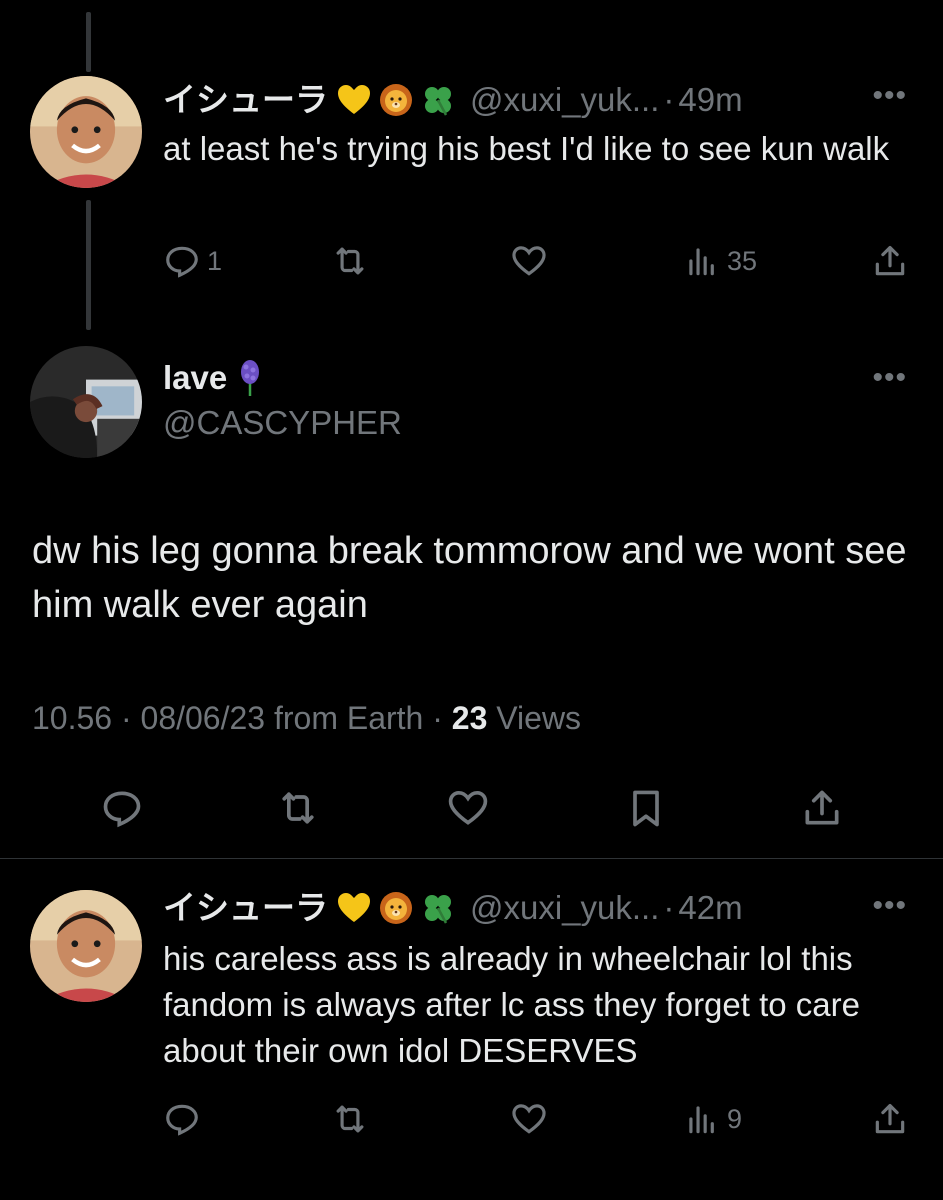  Describe the element at coordinates (735, 1118) in the screenshot. I see `views-count: 9` at that location.